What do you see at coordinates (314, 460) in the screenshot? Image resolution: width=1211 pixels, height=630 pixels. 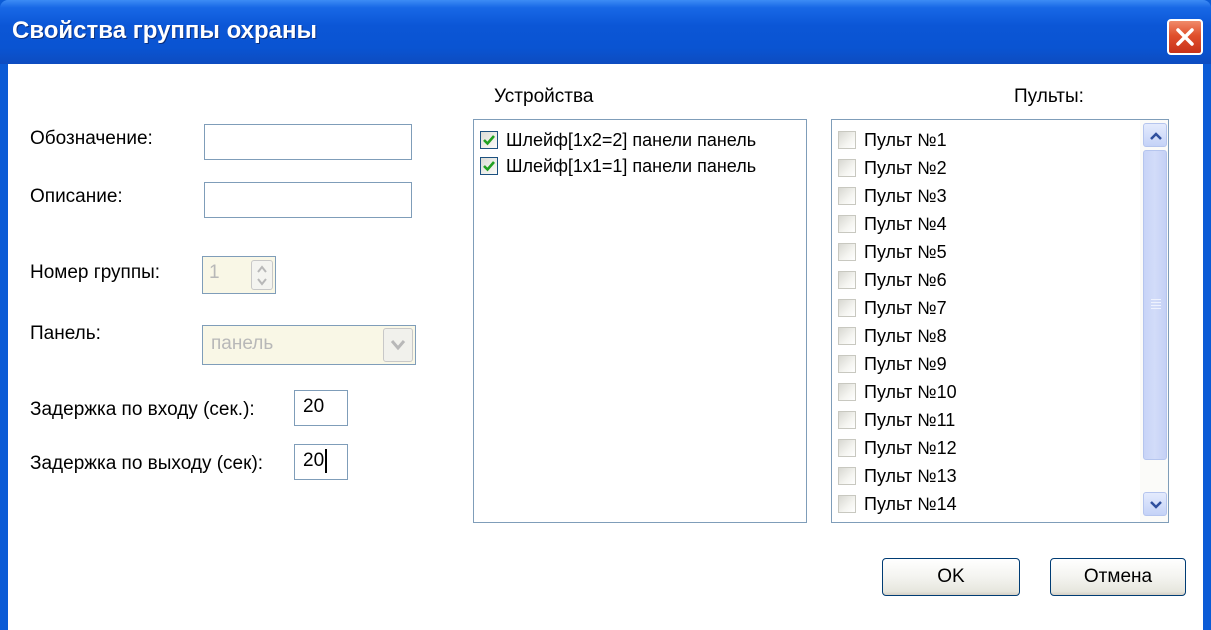 I see `exit-delay-value: 20` at bounding box center [314, 460].